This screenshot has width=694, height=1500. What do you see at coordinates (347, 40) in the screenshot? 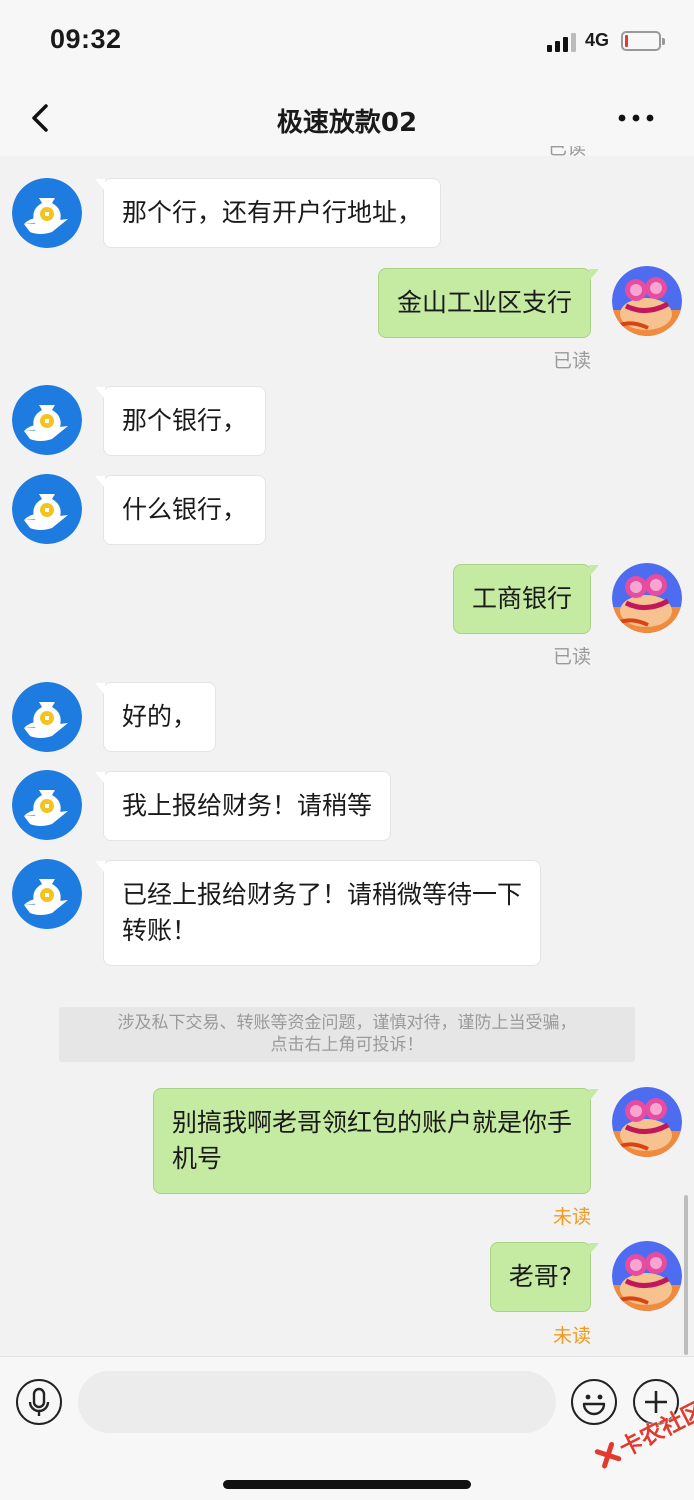
I see `status-bar: 09:32 4G` at bounding box center [347, 40].